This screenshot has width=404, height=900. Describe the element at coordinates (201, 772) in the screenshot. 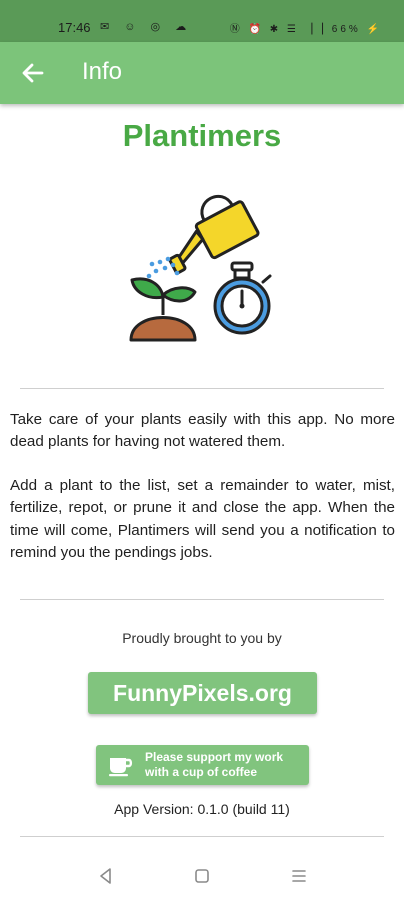

I see `coffee-button-line-2: with a cup of coffee` at that location.